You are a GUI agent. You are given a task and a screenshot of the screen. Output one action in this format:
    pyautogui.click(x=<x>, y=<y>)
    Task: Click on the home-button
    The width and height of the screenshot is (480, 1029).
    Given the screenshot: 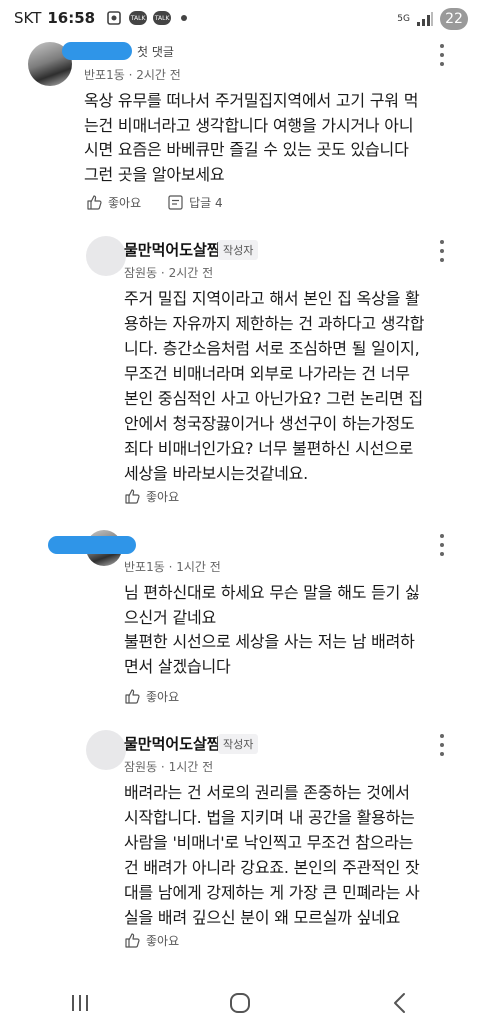 What is the action you would take?
    pyautogui.click(x=240, y=1003)
    